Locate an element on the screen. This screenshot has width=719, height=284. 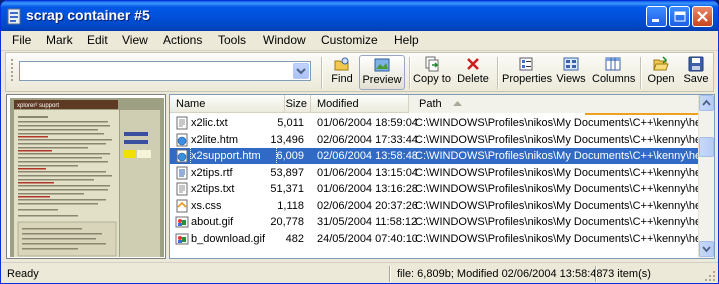
sort-ascending-icon is located at coordinates (457, 104).